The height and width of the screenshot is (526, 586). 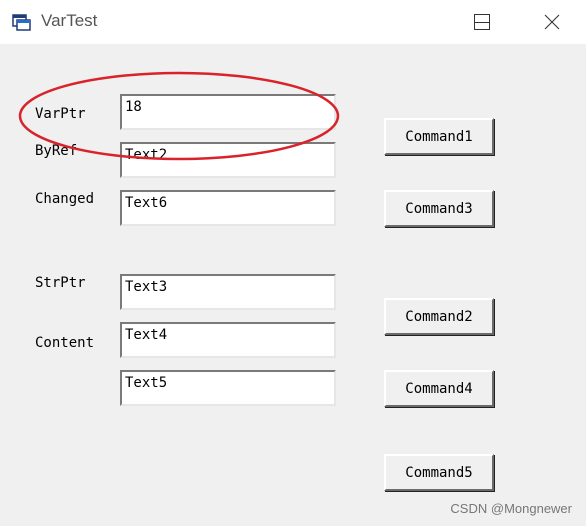 What do you see at coordinates (439, 388) in the screenshot?
I see `command4-button: Command4` at bounding box center [439, 388].